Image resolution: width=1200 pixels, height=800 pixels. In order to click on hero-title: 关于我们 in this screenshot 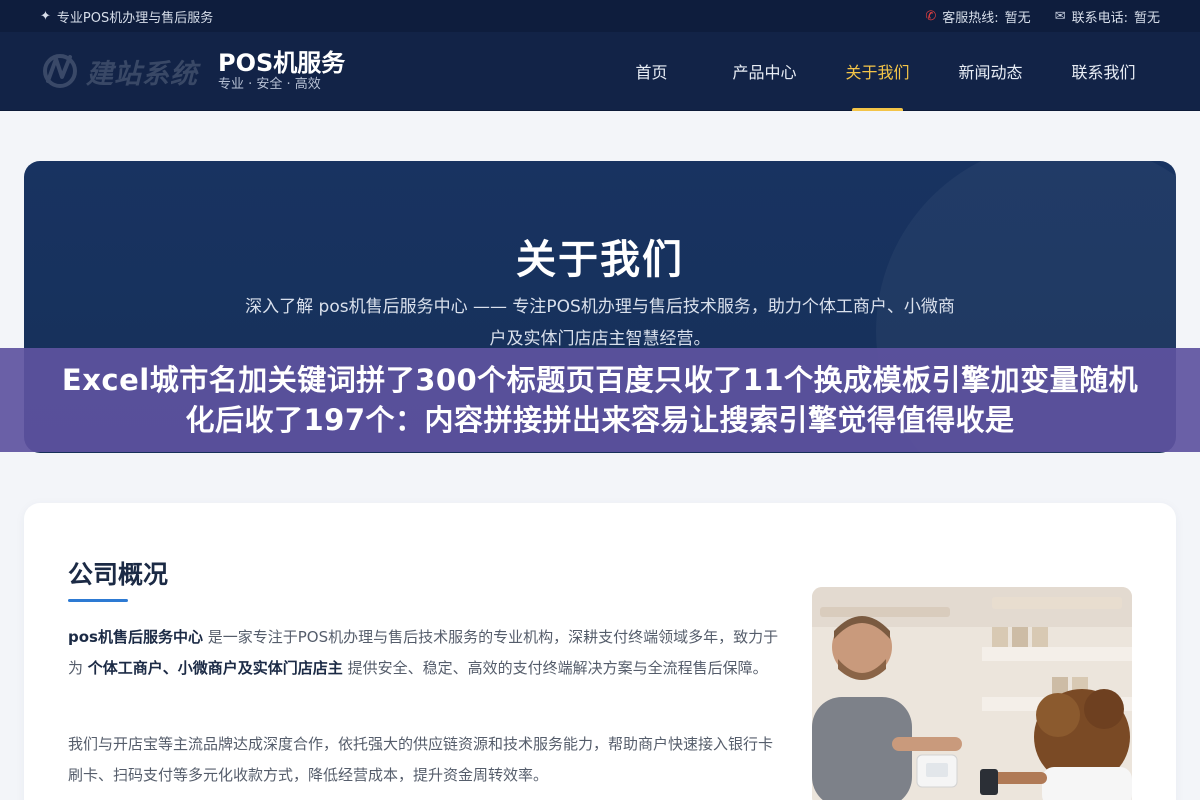, I will do `click(600, 260)`.